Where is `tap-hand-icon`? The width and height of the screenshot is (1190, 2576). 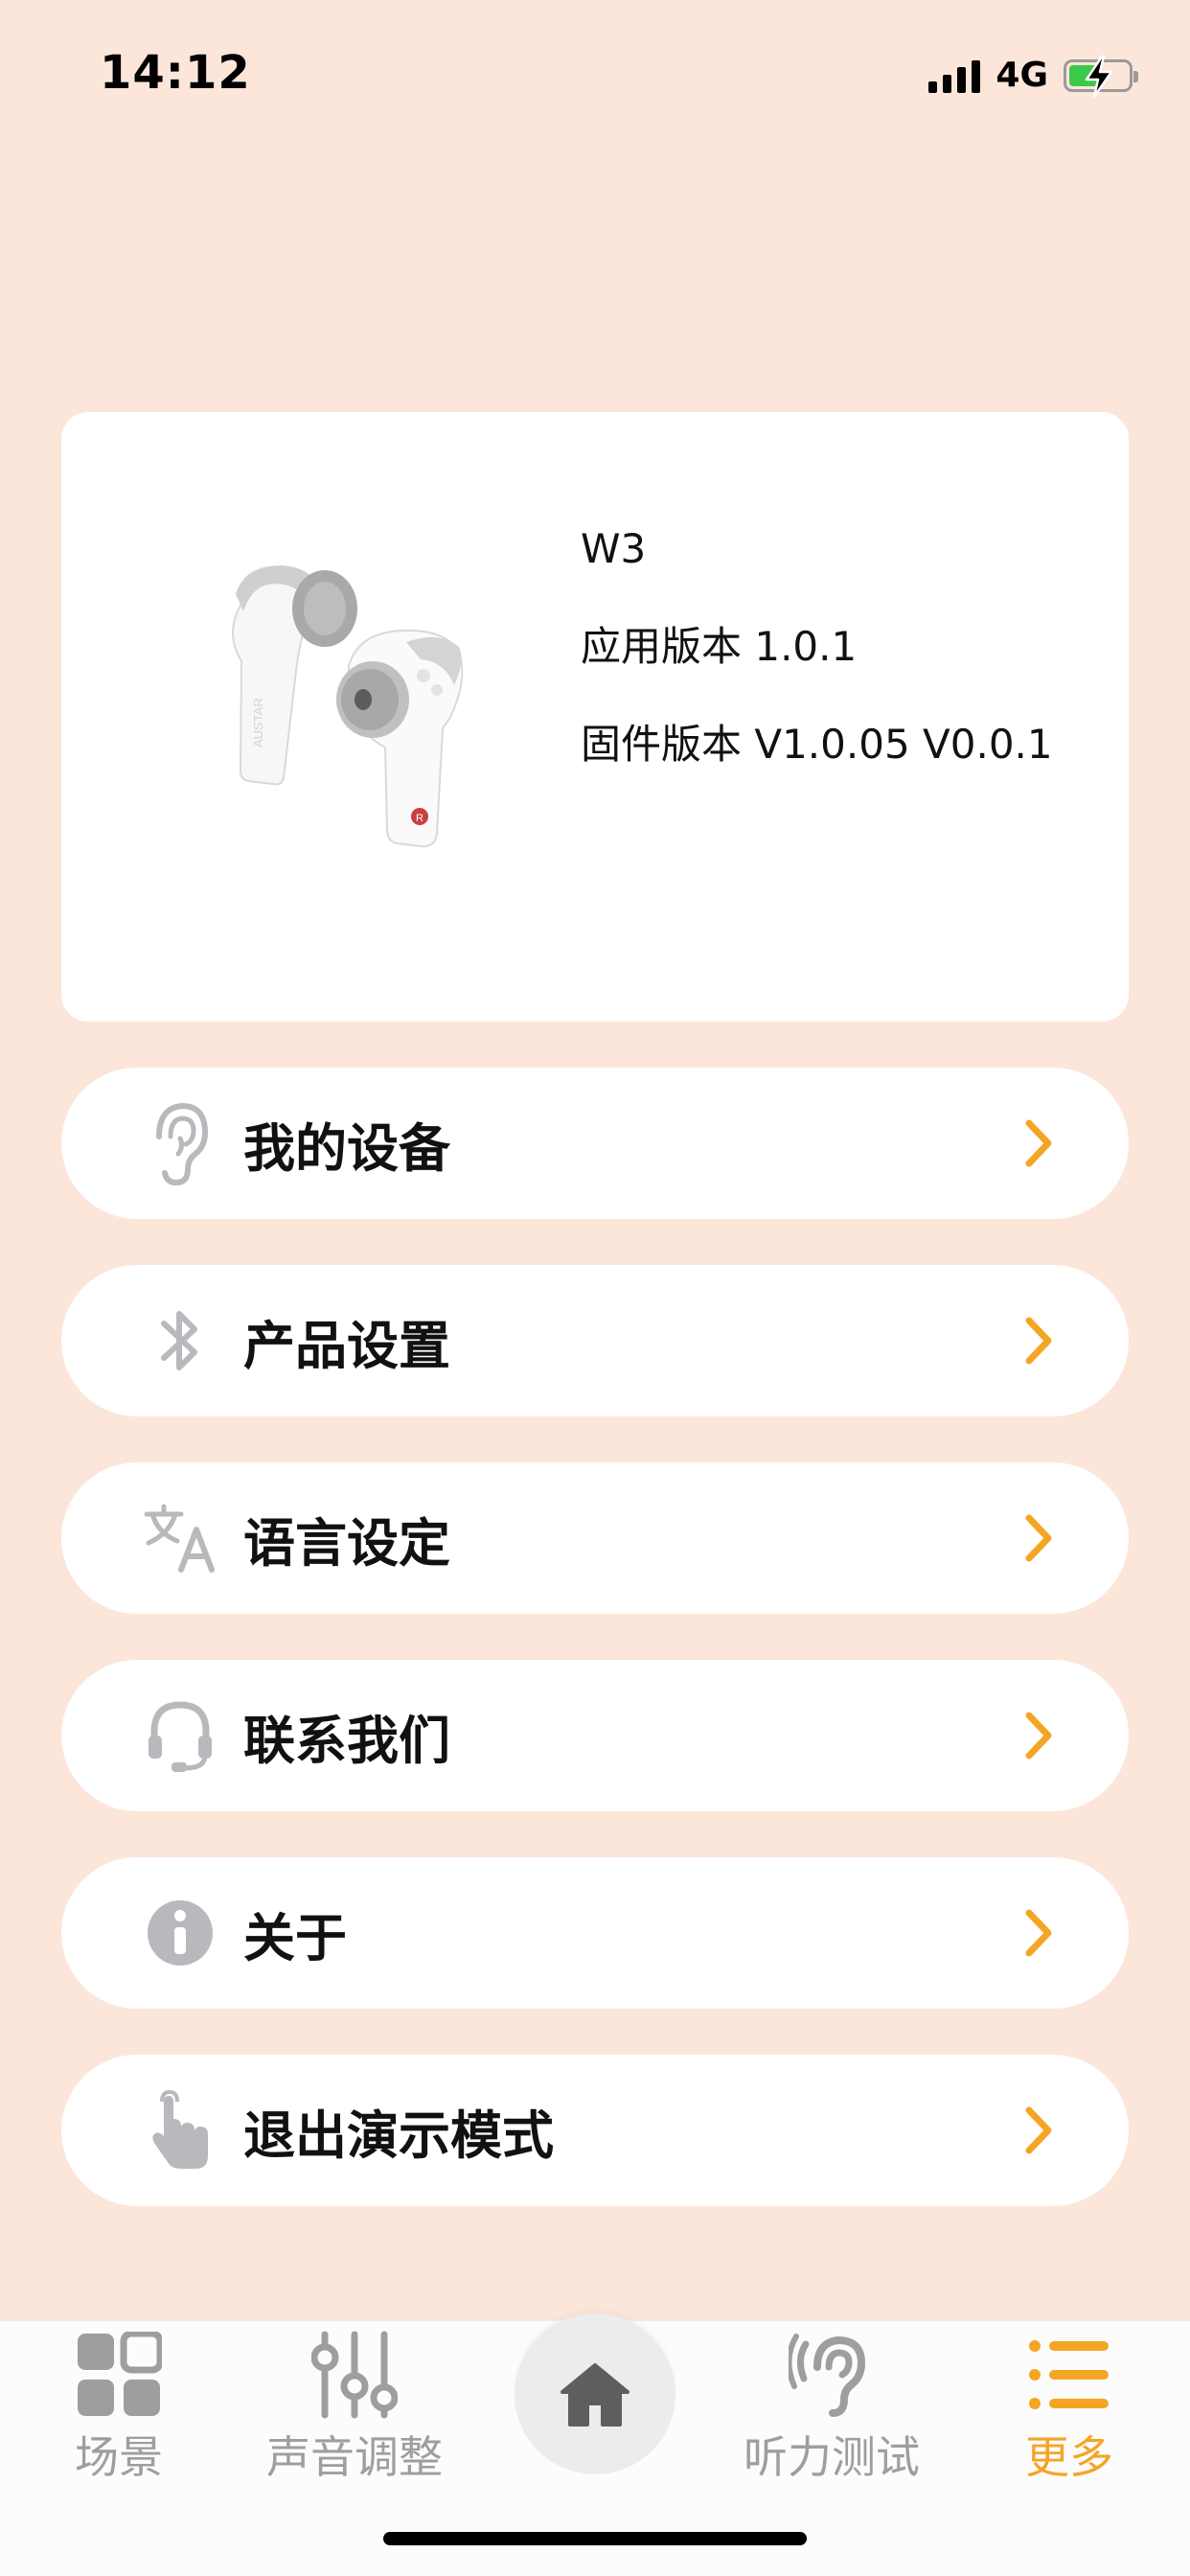 tap-hand-icon is located at coordinates (180, 2130).